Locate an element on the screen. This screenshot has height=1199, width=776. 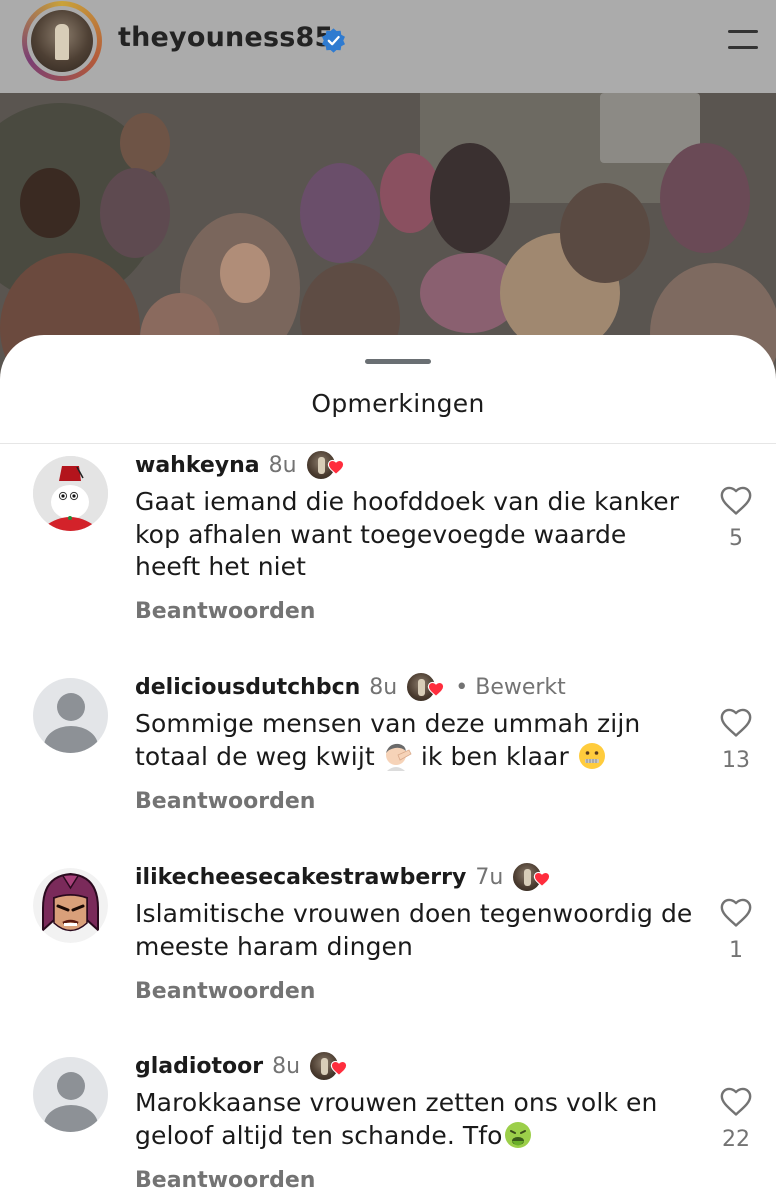
comment-meta: wahkeyna 8u is located at coordinates (240, 465).